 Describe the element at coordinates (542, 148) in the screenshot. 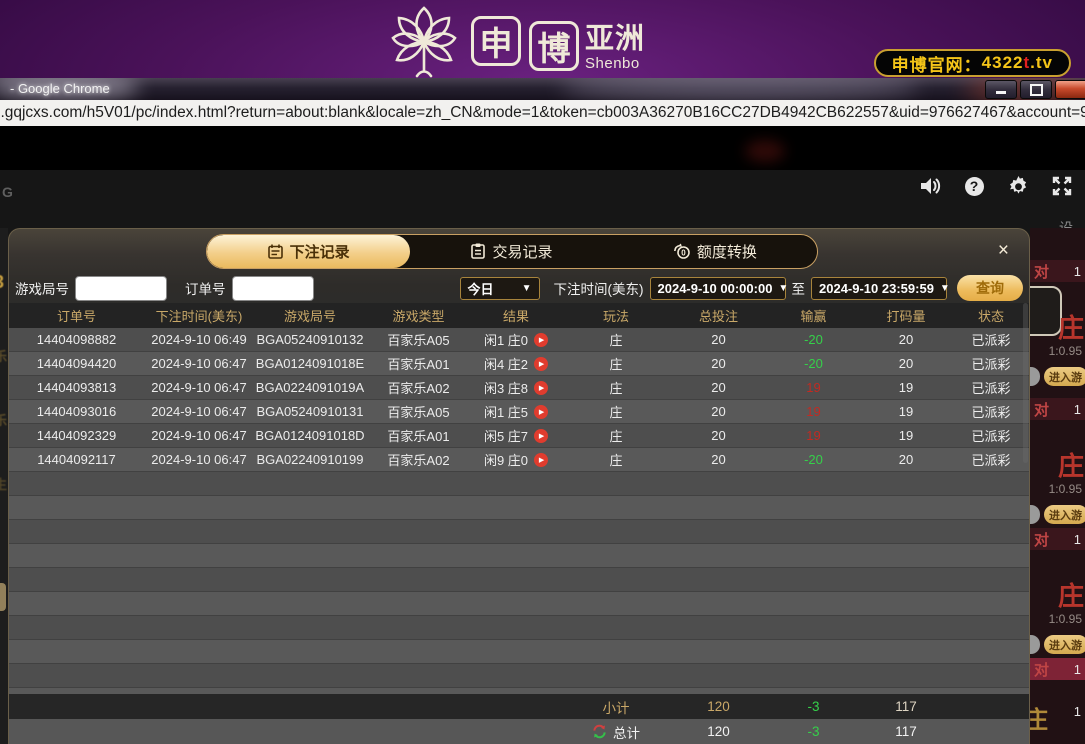

I see `page-black-band` at that location.